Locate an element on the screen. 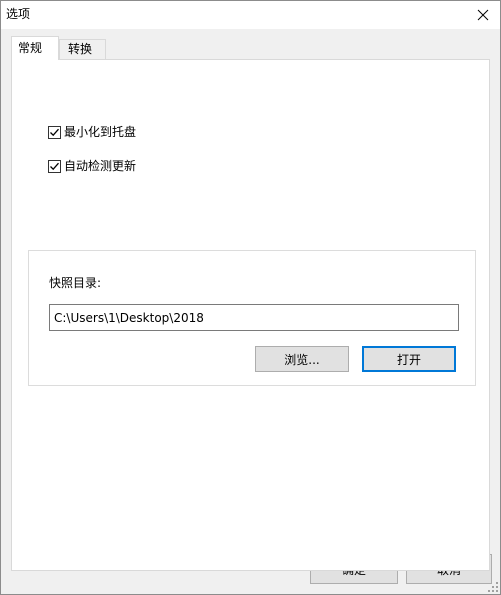 This screenshot has height=595, width=501. open-button: 打开 is located at coordinates (409, 359).